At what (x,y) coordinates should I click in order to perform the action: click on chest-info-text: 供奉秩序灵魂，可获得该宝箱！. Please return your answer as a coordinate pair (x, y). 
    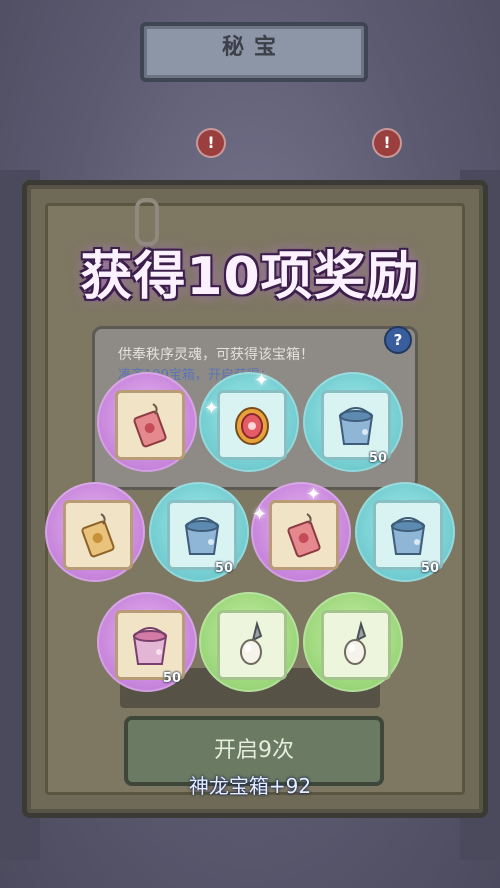
    Looking at the image, I should click on (216, 355).